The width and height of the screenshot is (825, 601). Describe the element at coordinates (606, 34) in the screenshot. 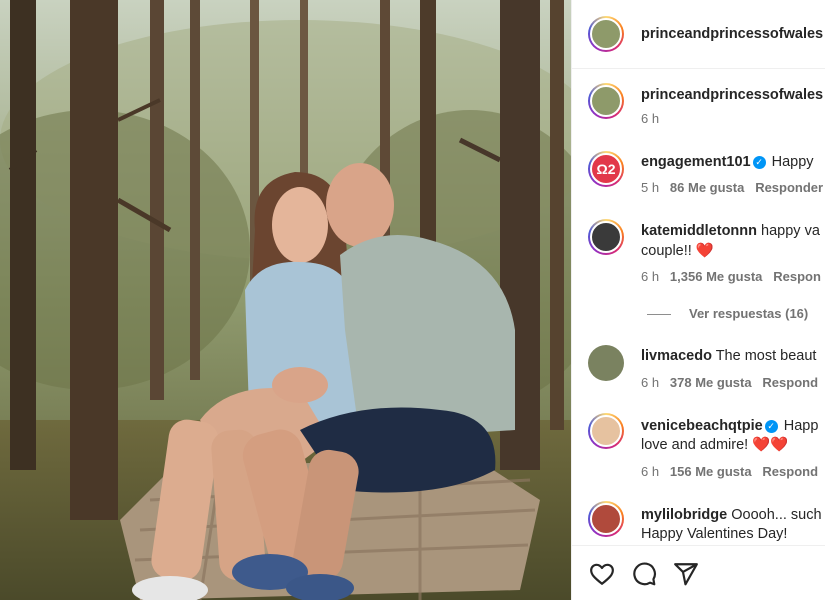

I see `account-avatar` at that location.